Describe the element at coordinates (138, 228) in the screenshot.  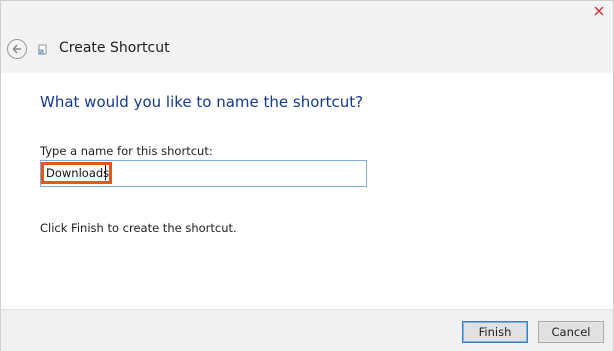
I see `finish-hint: Click Finish to create the shortcut.` at that location.